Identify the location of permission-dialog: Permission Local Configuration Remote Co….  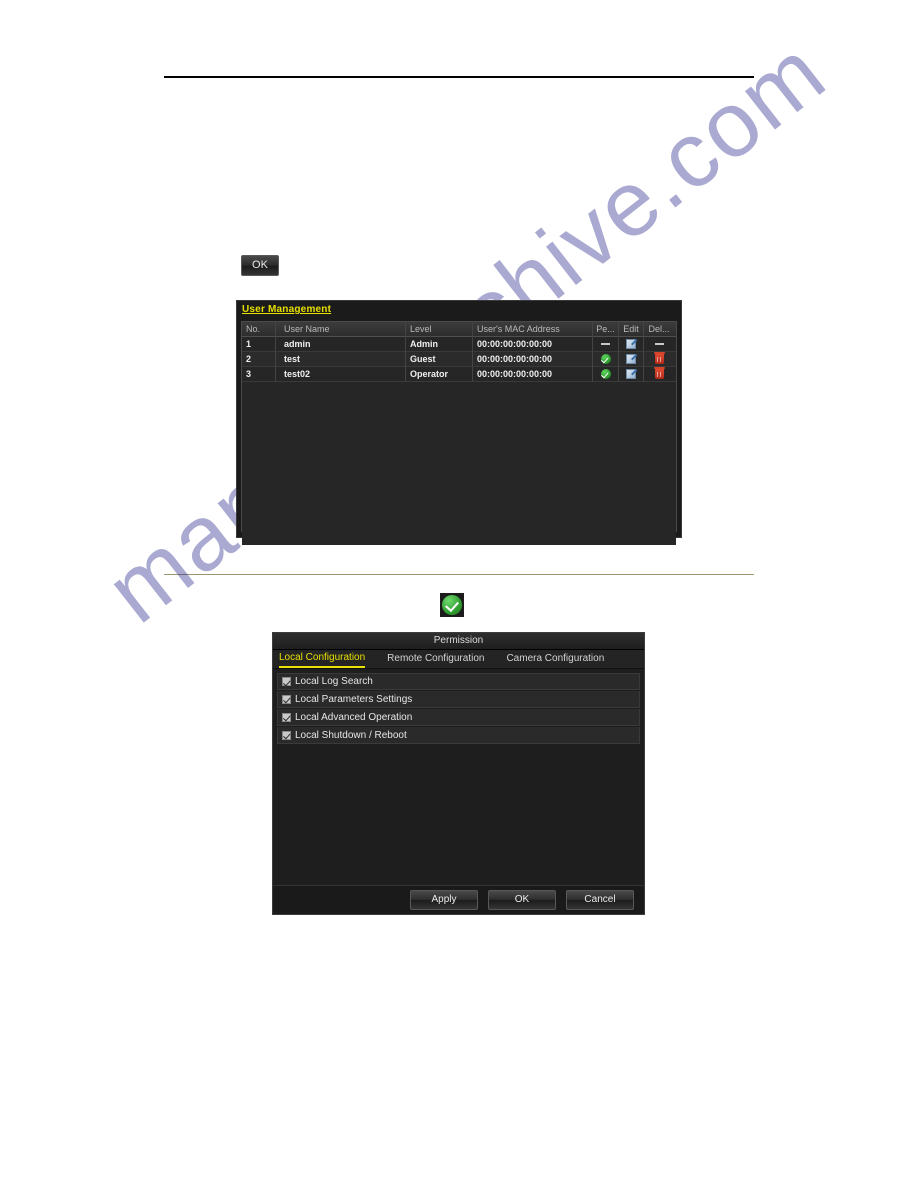
(458, 773).